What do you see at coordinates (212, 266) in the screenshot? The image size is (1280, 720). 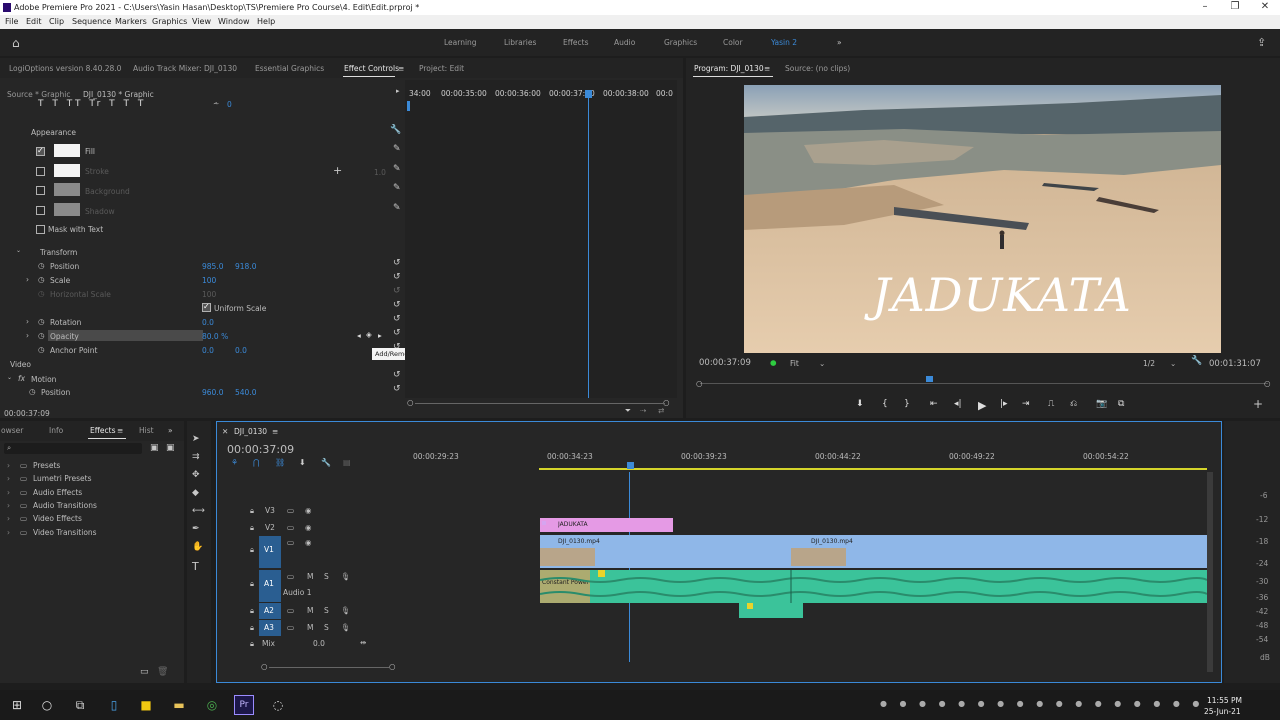 I see `position-x: 985.0` at bounding box center [212, 266].